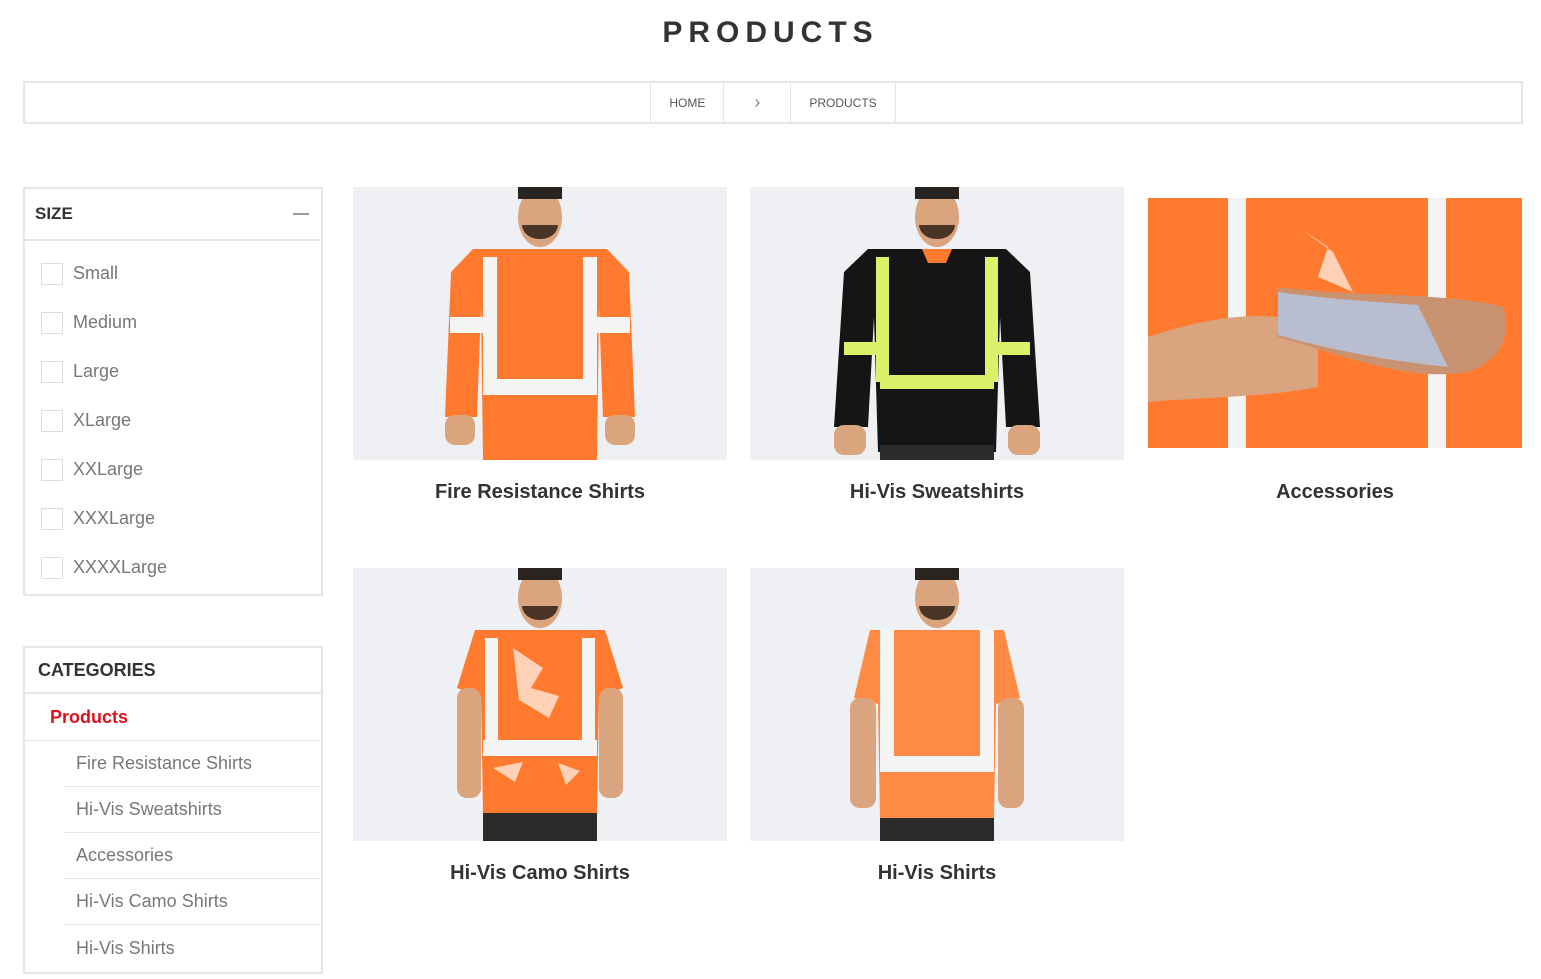 The image size is (1541, 979). I want to click on size-option-large: Large, so click(173, 371).